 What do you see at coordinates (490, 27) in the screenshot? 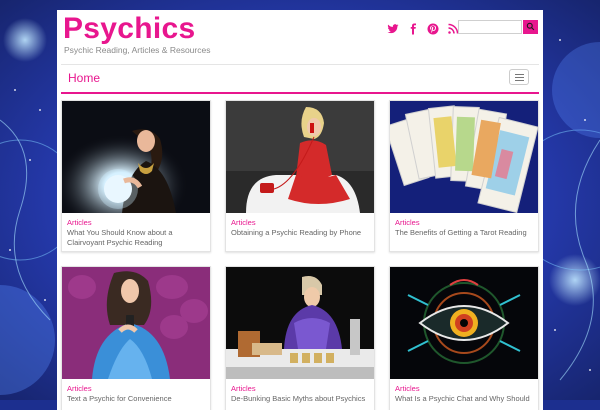
I see `search-input` at bounding box center [490, 27].